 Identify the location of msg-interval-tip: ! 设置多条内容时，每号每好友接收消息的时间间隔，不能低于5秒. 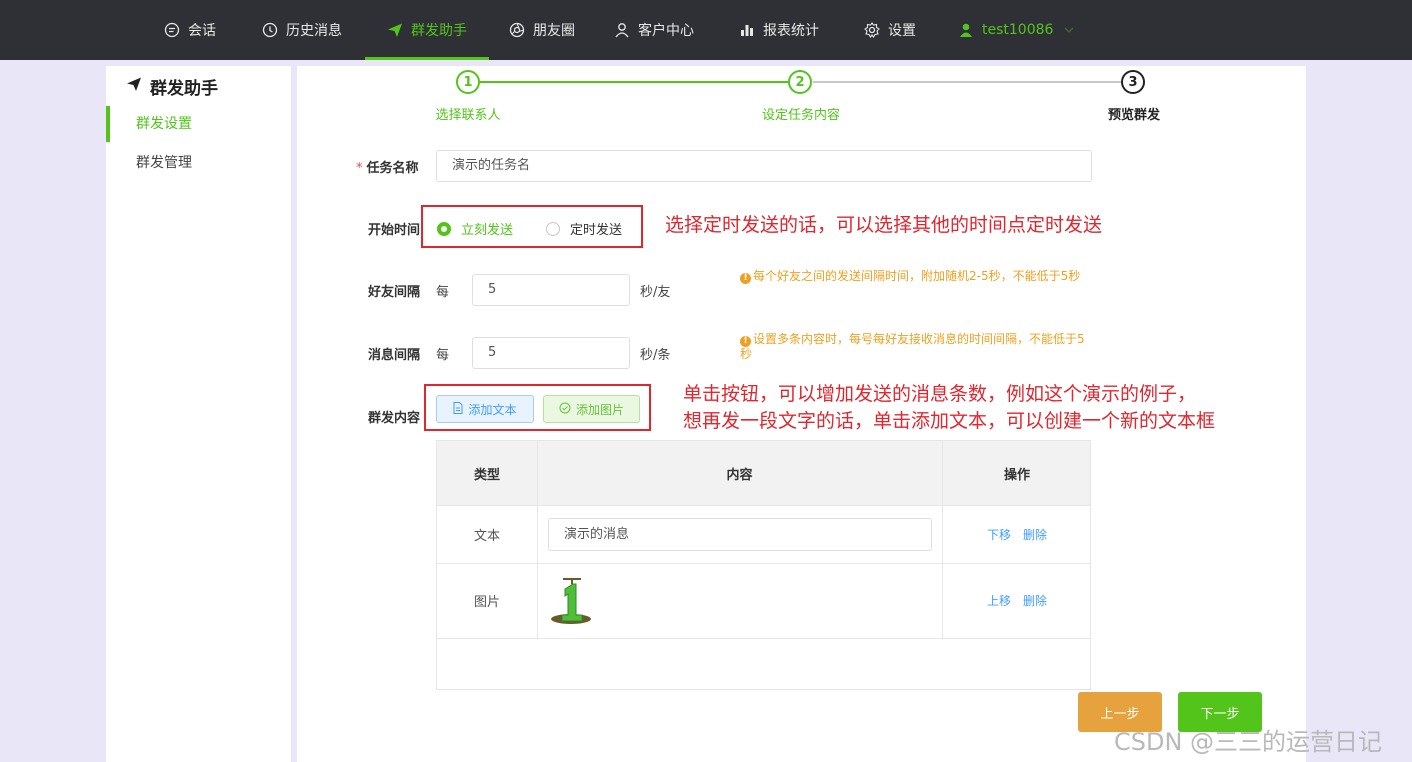
(917, 346).